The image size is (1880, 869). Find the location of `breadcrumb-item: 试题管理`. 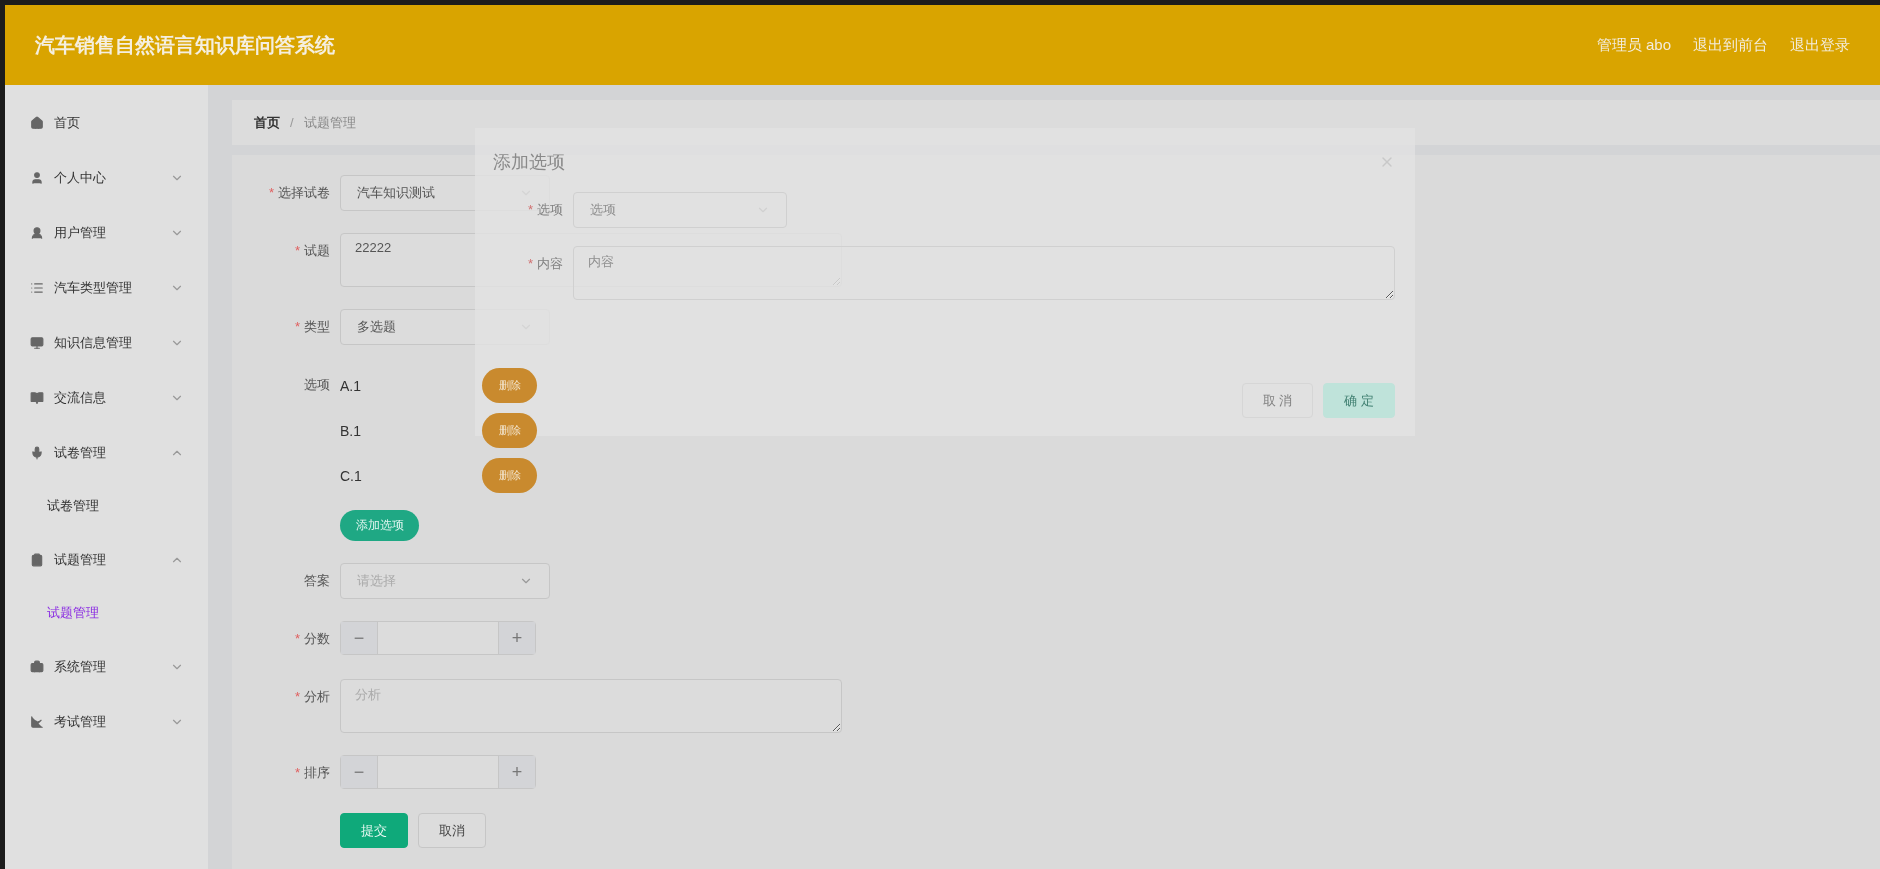

breadcrumb-item: 试题管理 is located at coordinates (329, 122).